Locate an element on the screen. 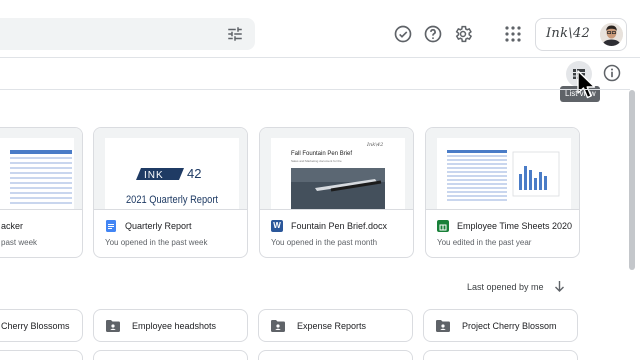 The image size is (640, 360). sort-label: Last opened by me is located at coordinates (505, 287).